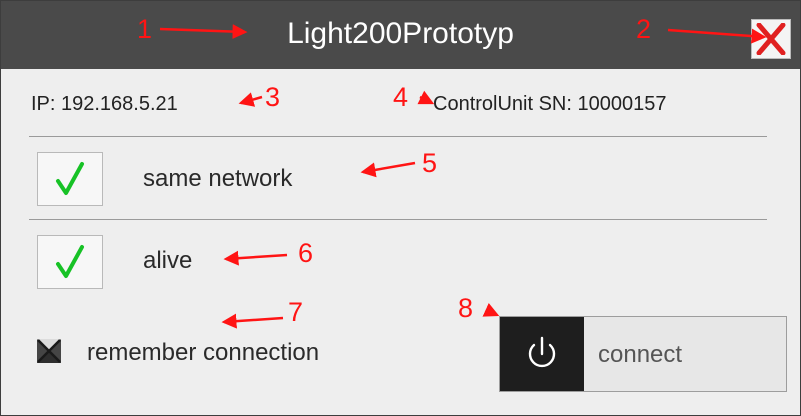 The width and height of the screenshot is (801, 416). What do you see at coordinates (644, 29) in the screenshot?
I see `annotation-number: 2` at bounding box center [644, 29].